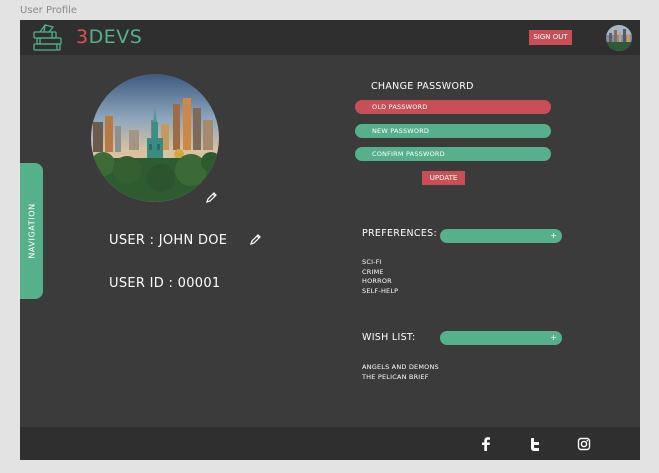 This screenshot has height=473, width=659. What do you see at coordinates (373, 271) in the screenshot?
I see `preference-item: CRIME` at bounding box center [373, 271].